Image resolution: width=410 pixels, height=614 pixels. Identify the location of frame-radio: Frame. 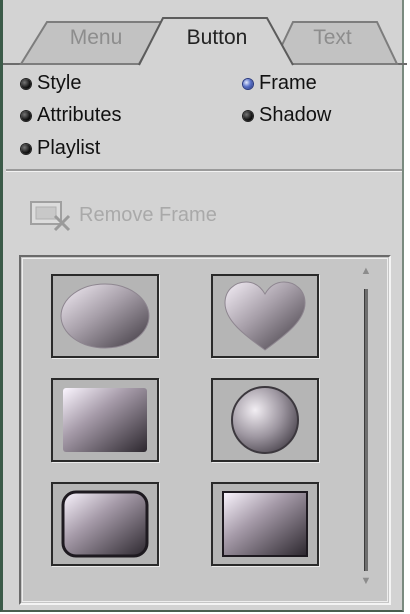
(280, 83).